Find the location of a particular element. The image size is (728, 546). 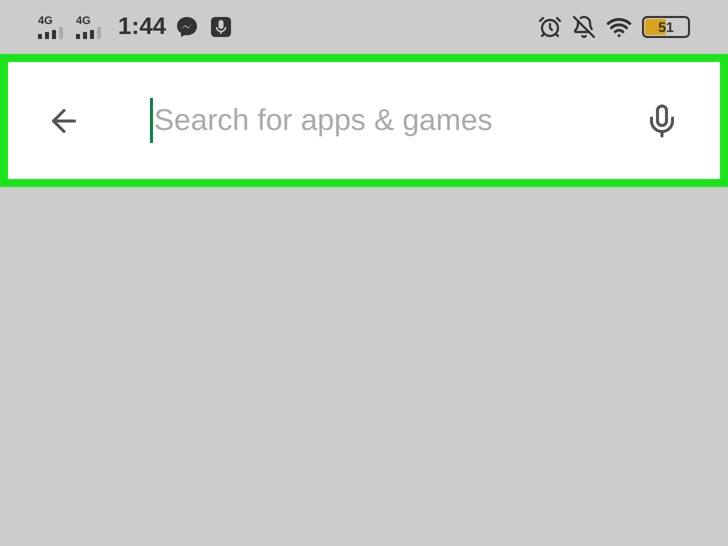

alarm-icon is located at coordinates (550, 27).